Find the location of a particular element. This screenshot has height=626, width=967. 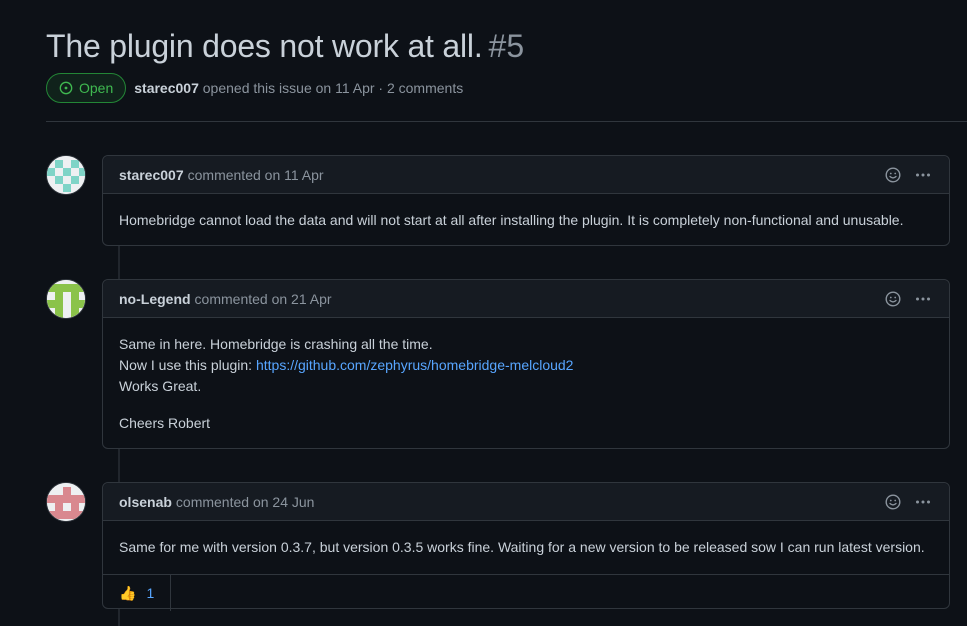

status-label: Open is located at coordinates (96, 88).